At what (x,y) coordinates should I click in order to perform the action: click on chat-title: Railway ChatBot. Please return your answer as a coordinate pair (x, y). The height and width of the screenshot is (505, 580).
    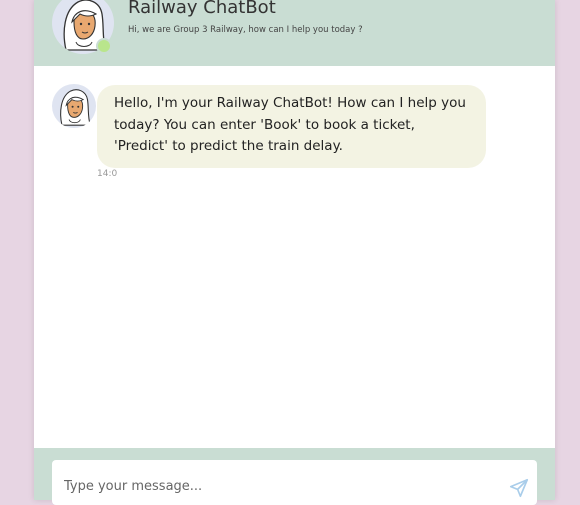
    Looking at the image, I should click on (202, 9).